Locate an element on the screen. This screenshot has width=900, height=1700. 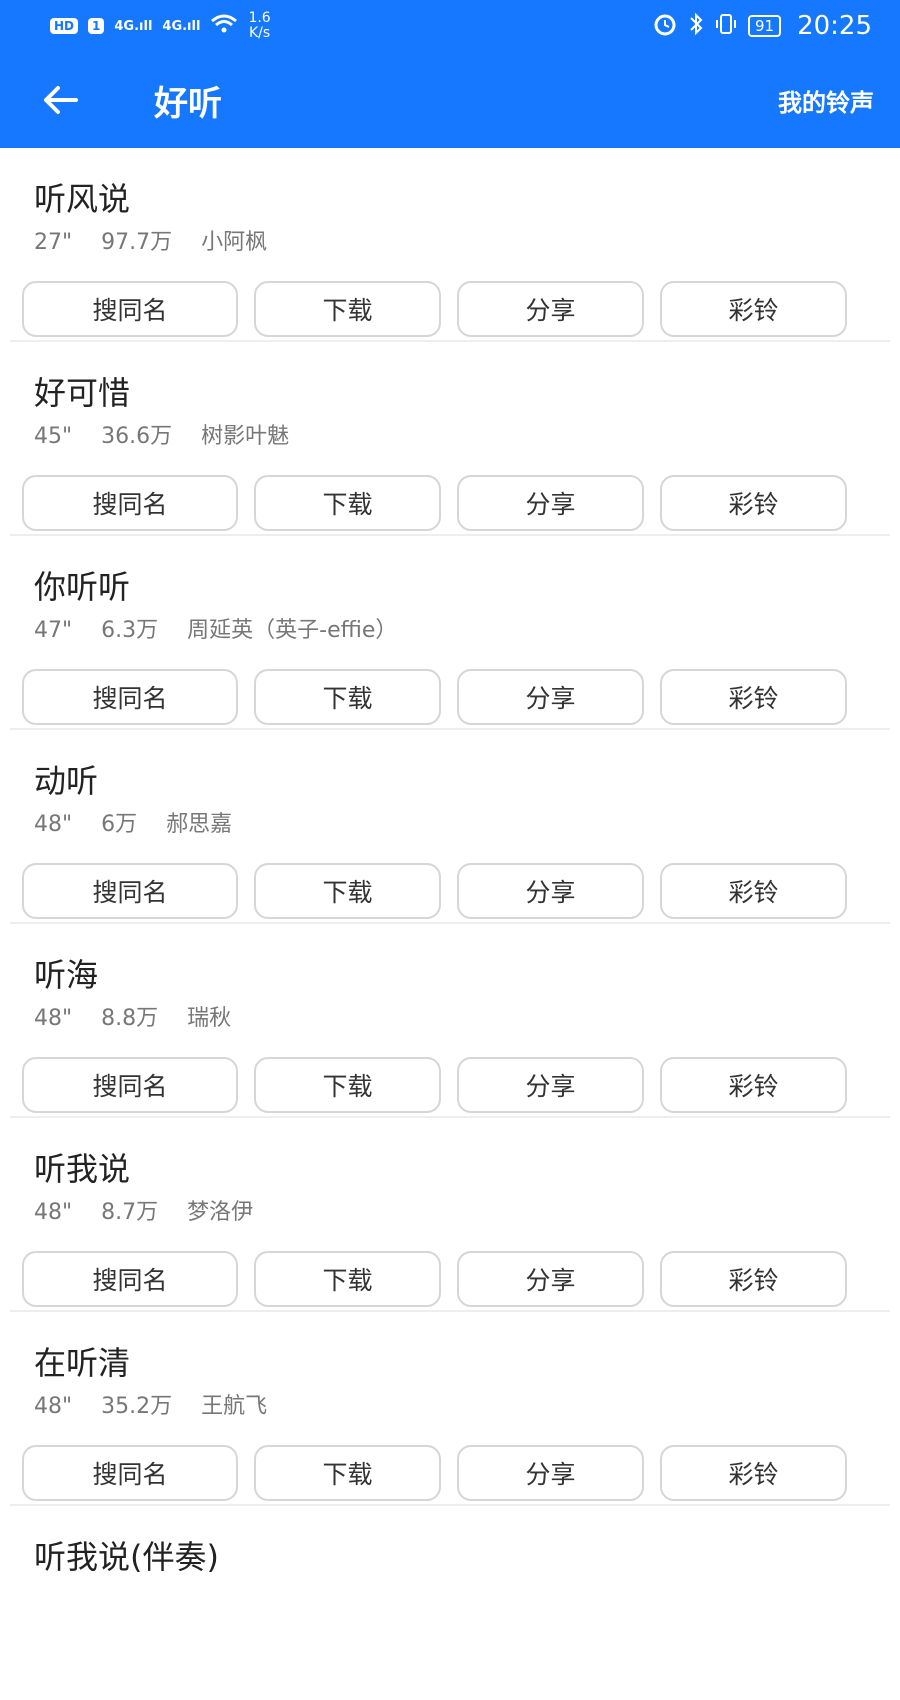
status-right: 91 20:25 is located at coordinates (762, 26).